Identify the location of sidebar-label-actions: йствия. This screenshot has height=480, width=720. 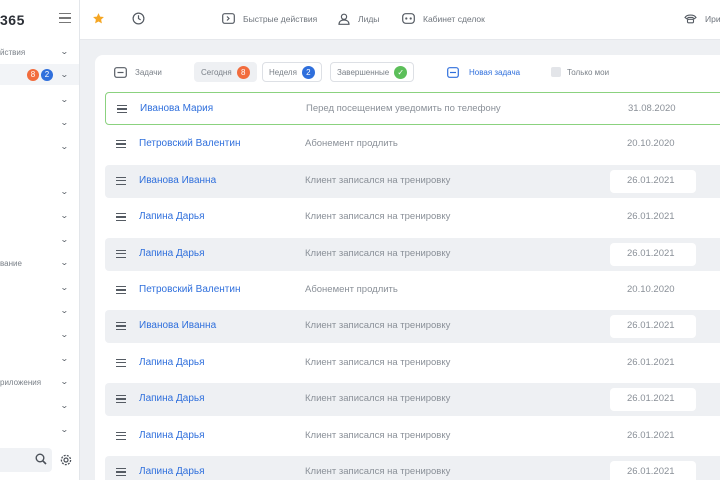
(13, 52).